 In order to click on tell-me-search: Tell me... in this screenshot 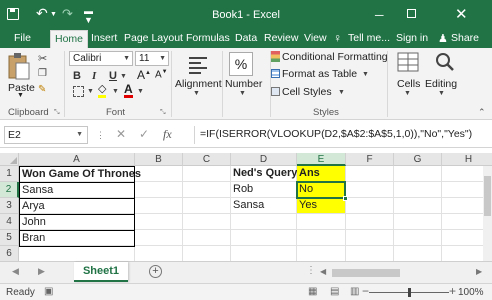, I will do `click(369, 39)`.